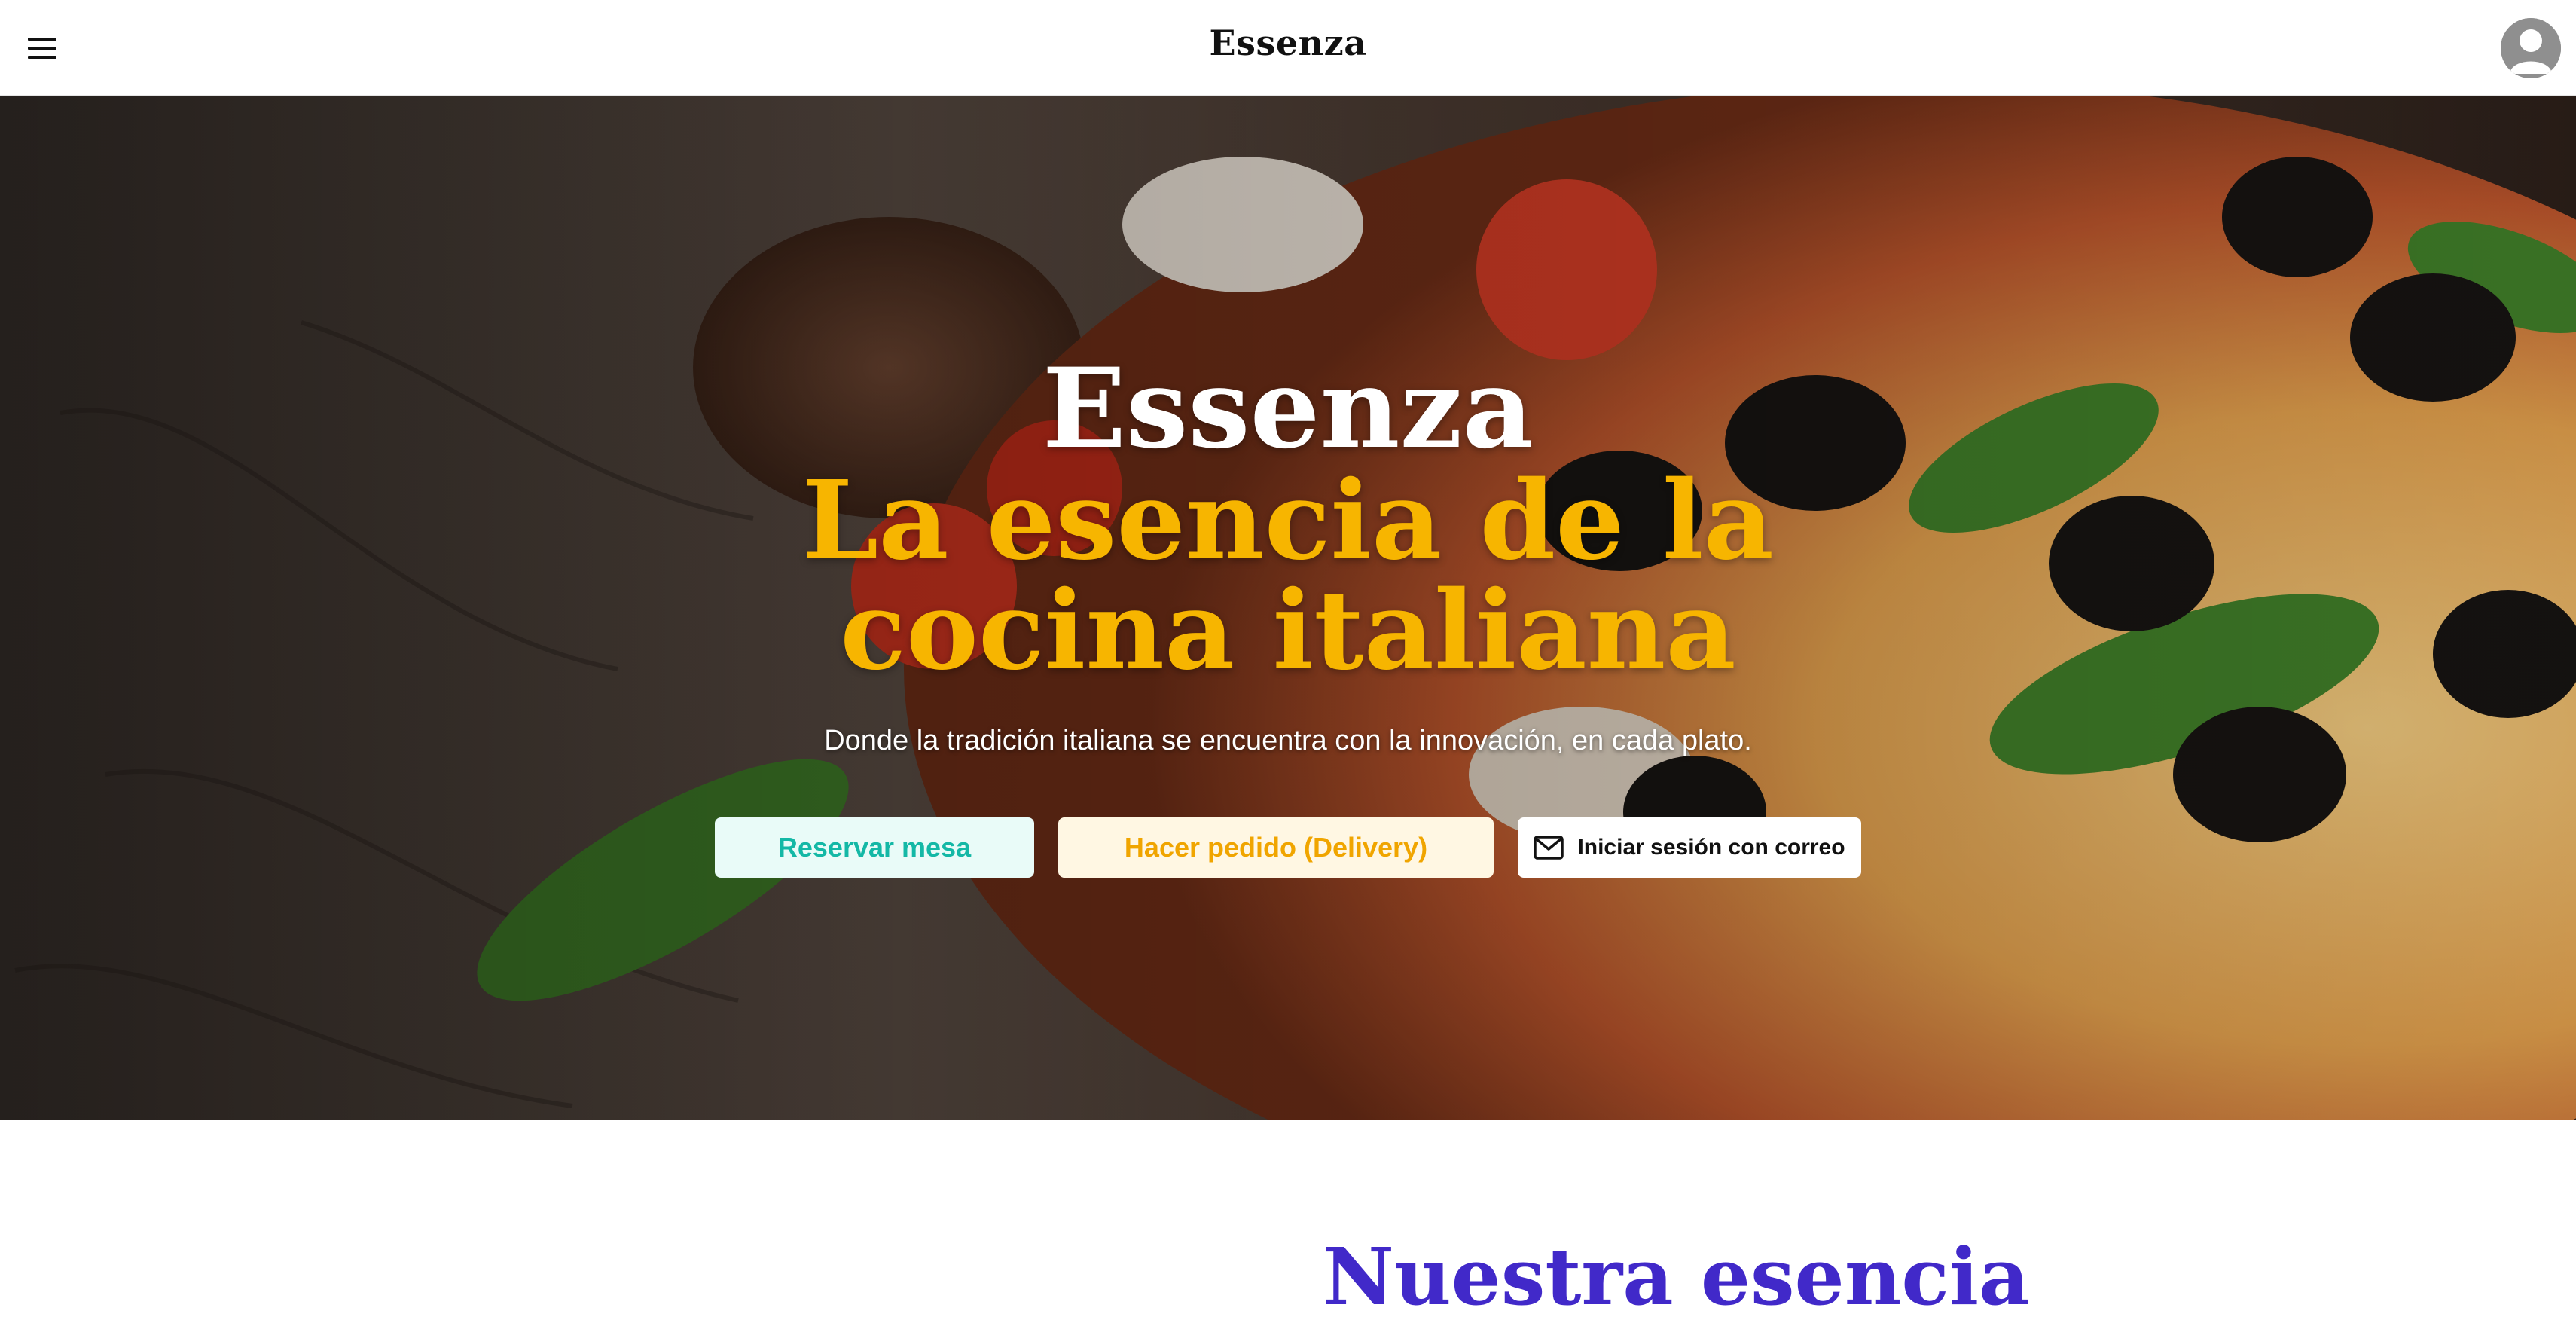  I want to click on hero-subtitle: La esencia de la cocina italiana, so click(1288, 575).